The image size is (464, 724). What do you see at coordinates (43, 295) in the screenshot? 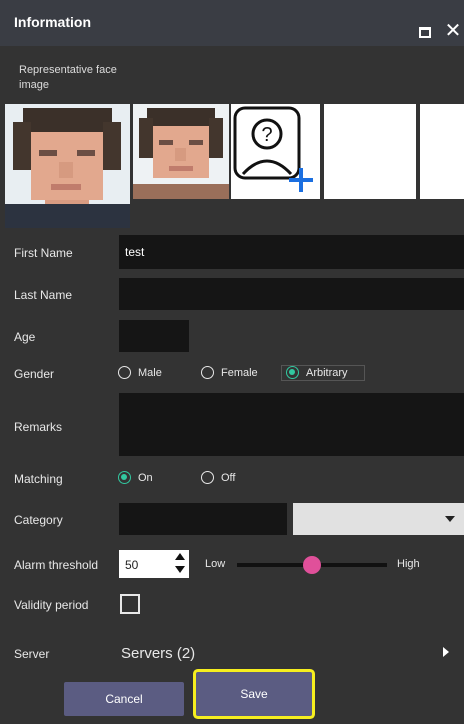
I see `last-name-label: Last Name` at bounding box center [43, 295].